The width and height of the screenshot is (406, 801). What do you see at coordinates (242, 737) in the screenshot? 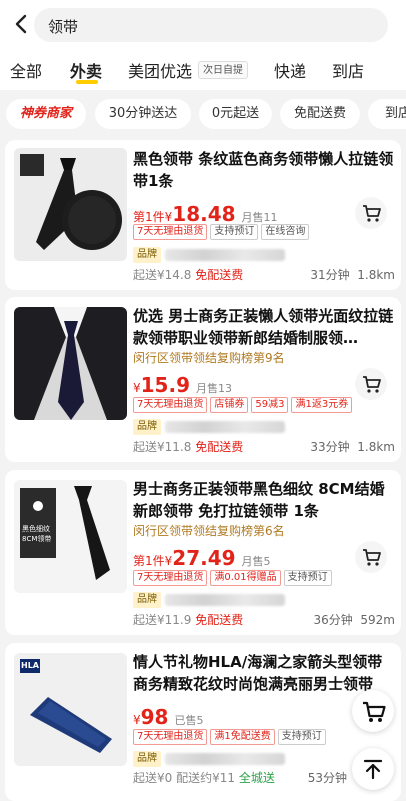
I see `tag-free-delivery: 满1免配送费` at bounding box center [242, 737].